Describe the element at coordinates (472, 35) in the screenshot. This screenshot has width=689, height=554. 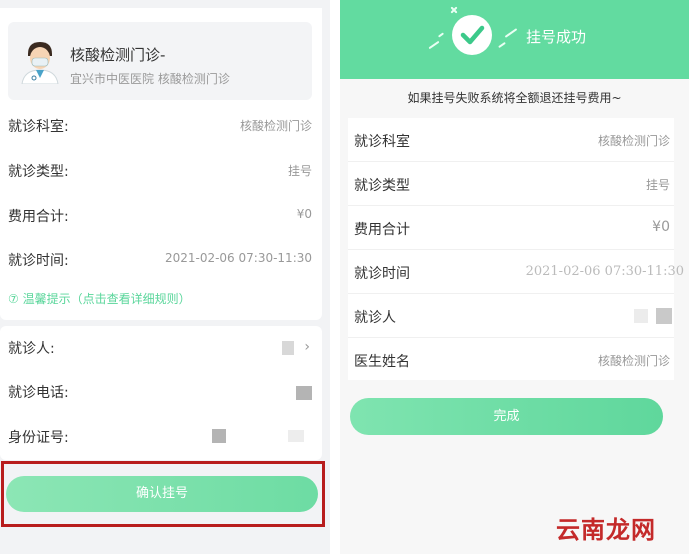
I see `success-check-icon` at that location.